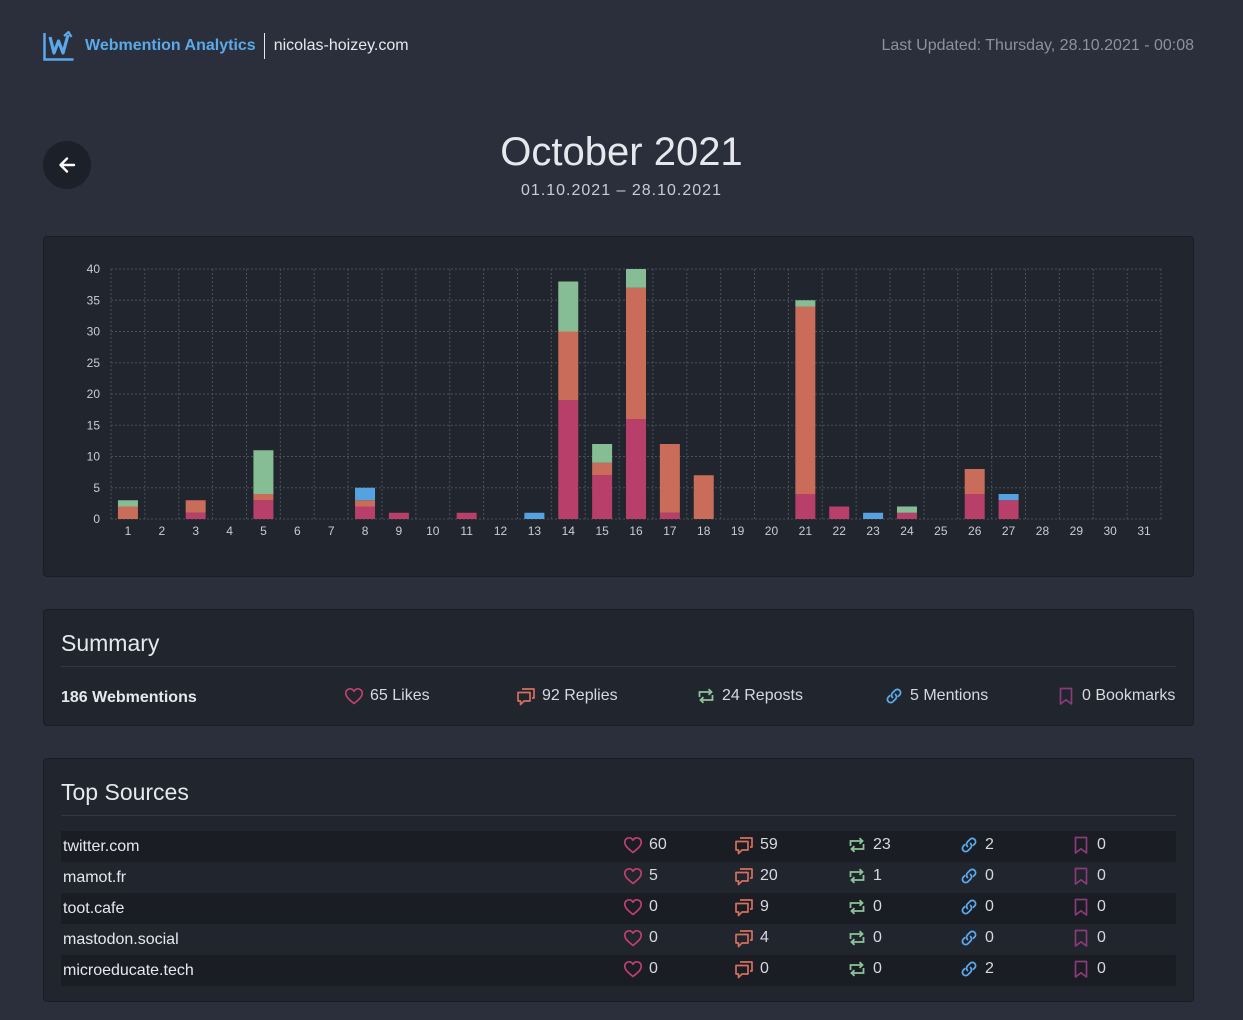 The height and width of the screenshot is (1020, 1243). What do you see at coordinates (341, 45) in the screenshot?
I see `site-domain: nicolas-hoizey.com` at bounding box center [341, 45].